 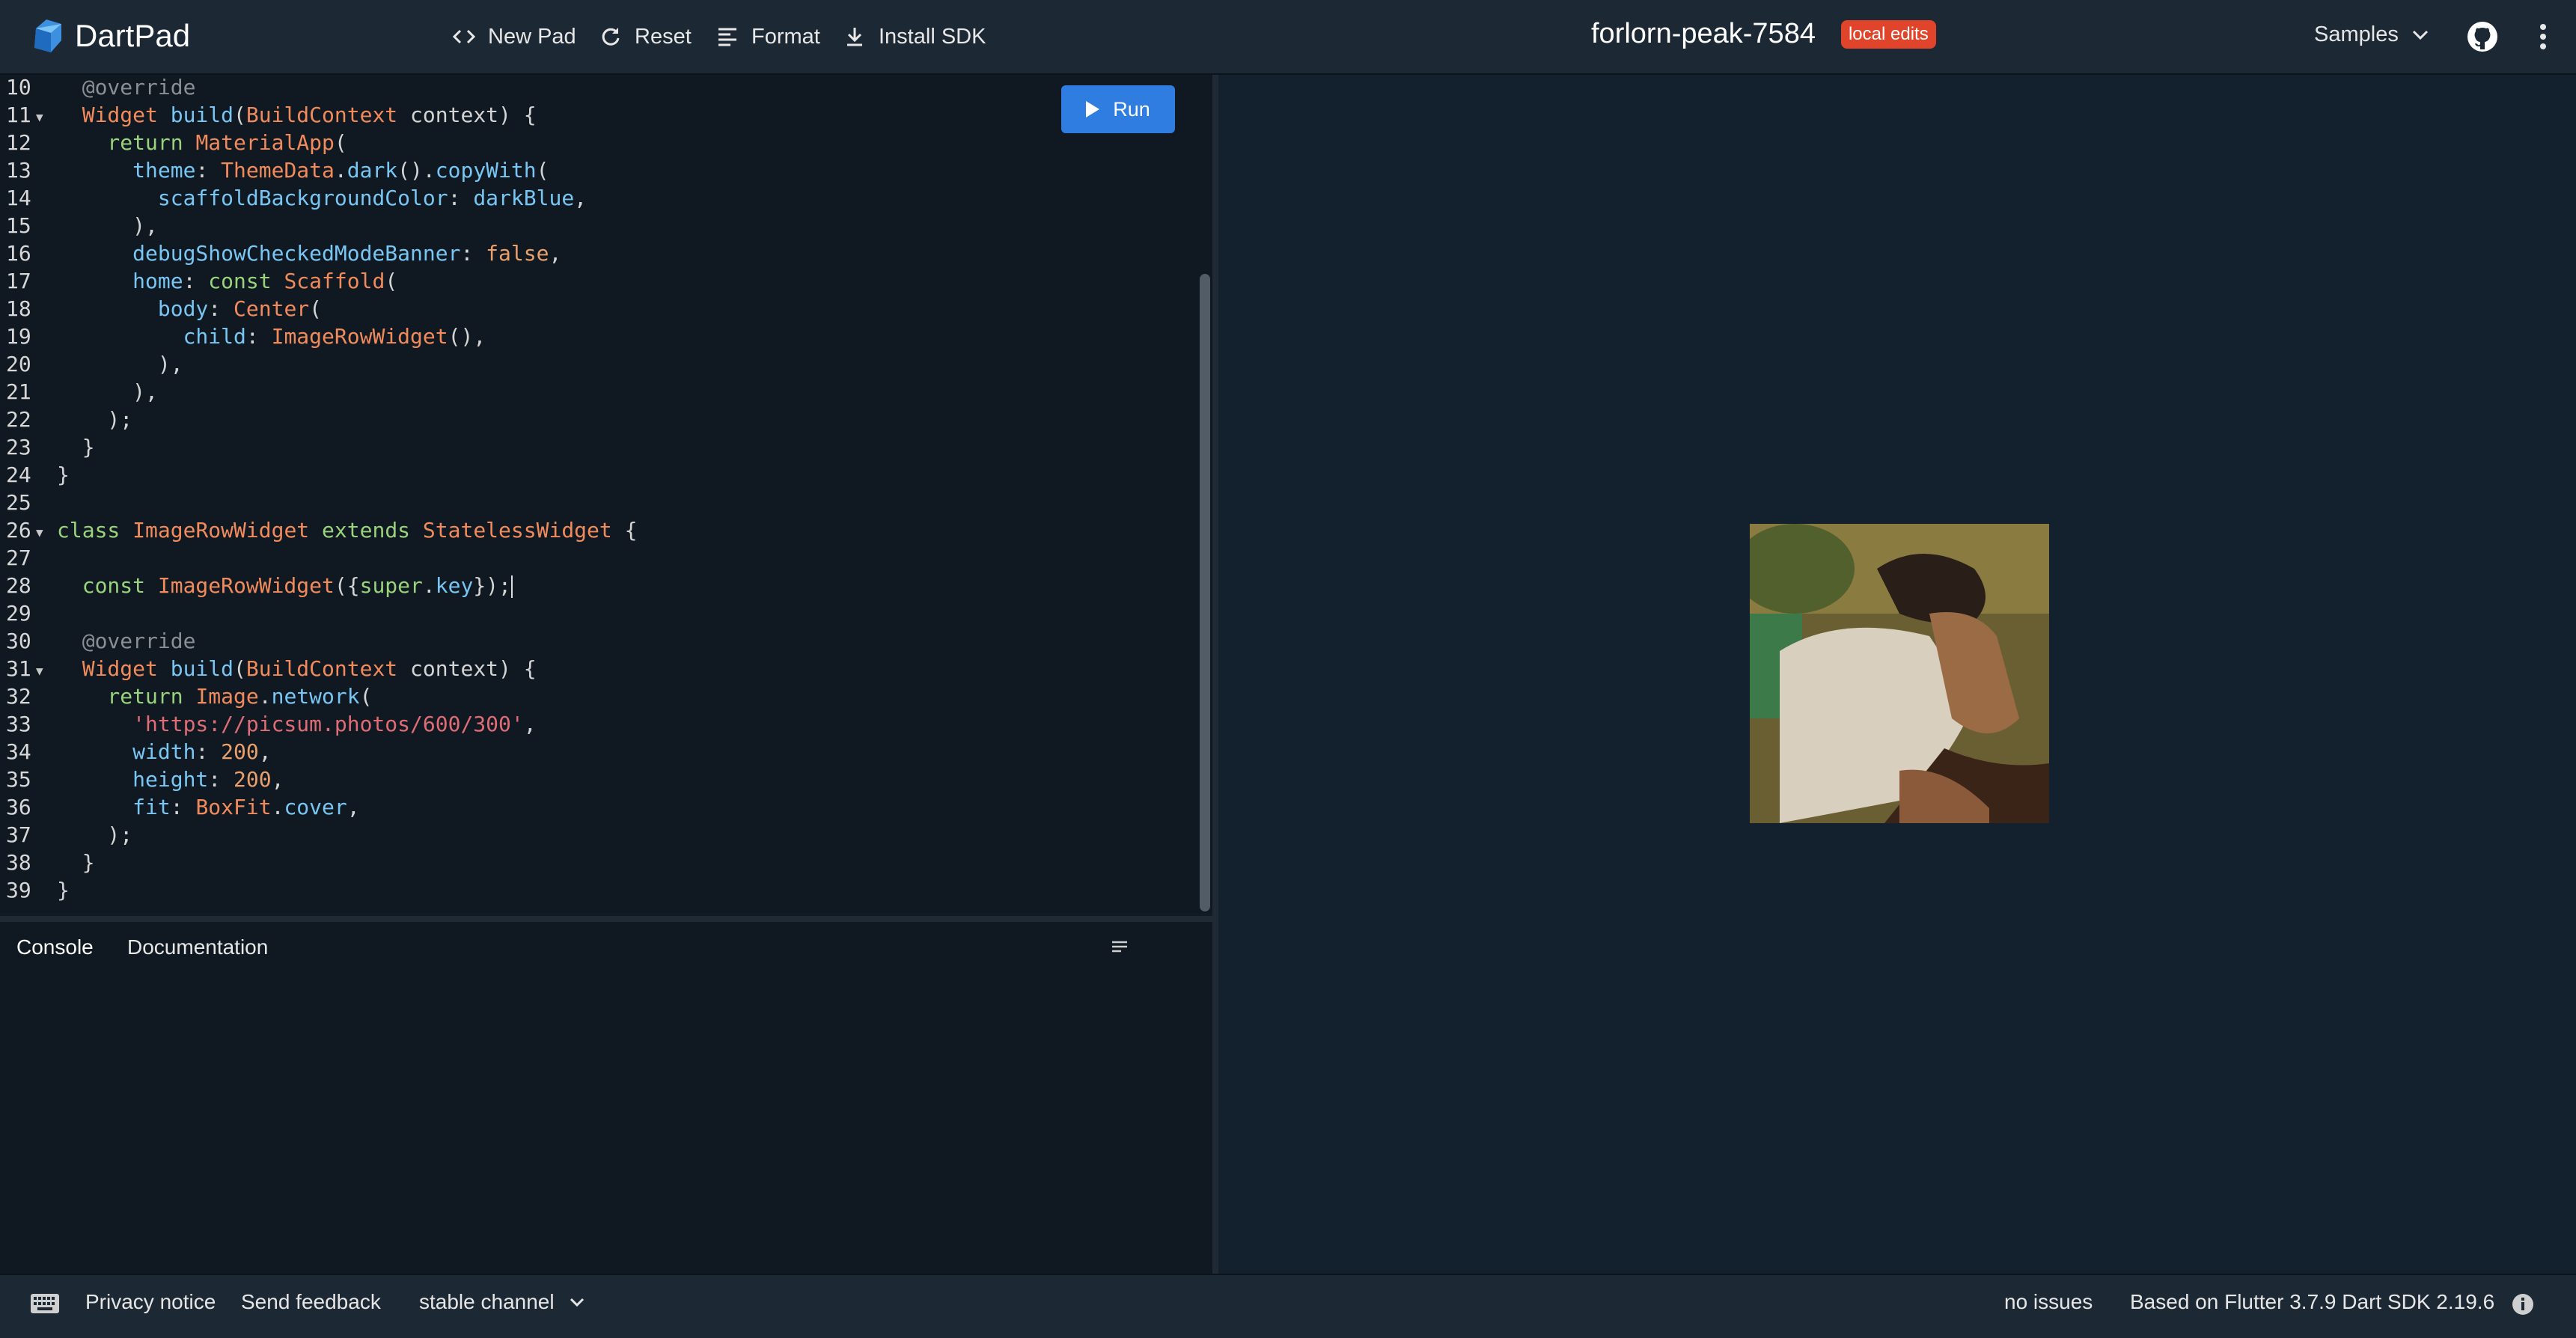 What do you see at coordinates (933, 36) in the screenshot?
I see `install-sdk-label: Install SDK` at bounding box center [933, 36].